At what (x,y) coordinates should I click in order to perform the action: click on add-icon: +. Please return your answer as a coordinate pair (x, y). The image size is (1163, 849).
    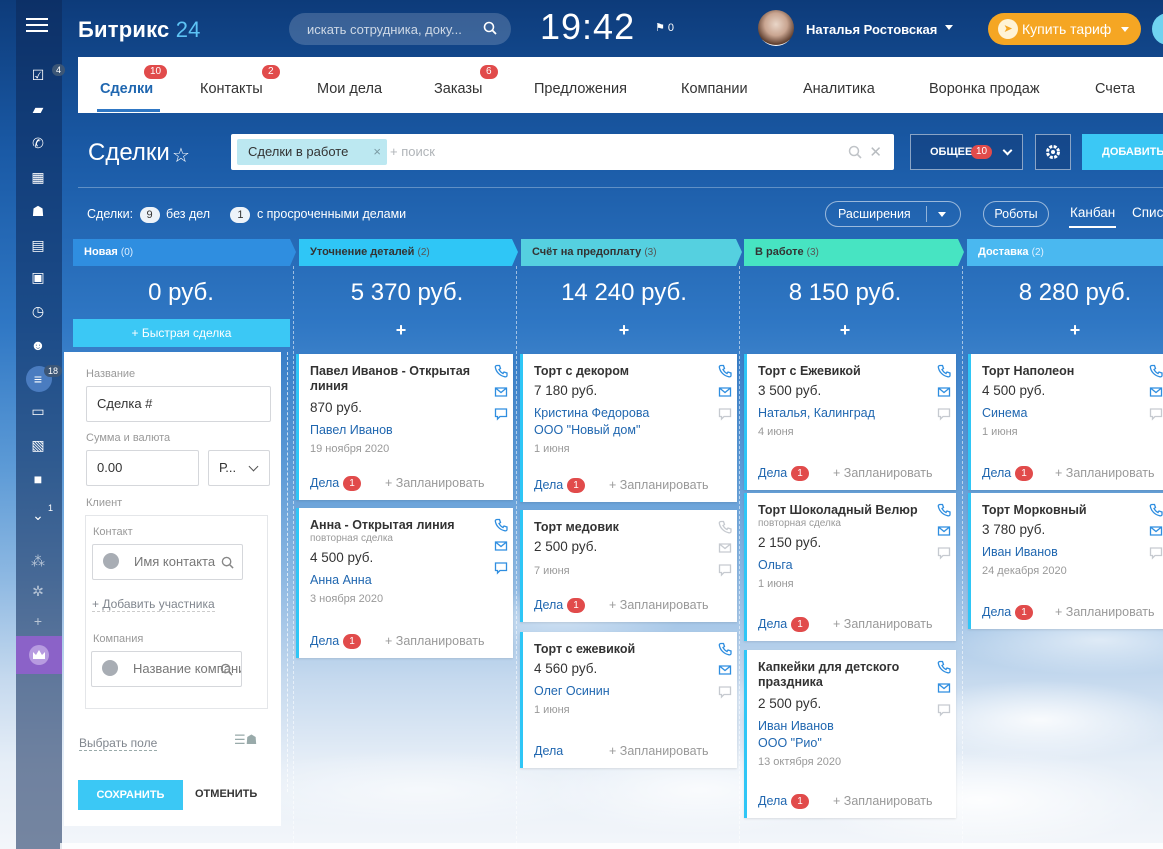
    Looking at the image, I should click on (38, 621).